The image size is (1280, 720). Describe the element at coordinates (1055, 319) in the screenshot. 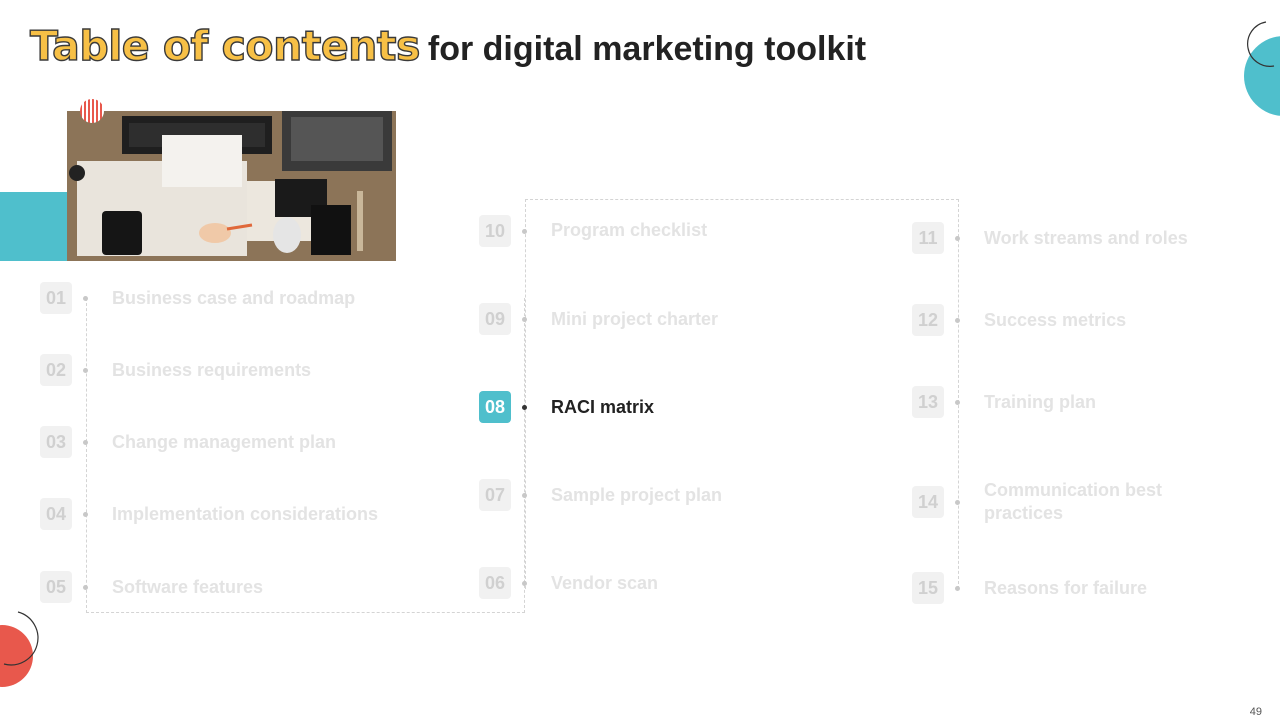

I see `toc-label: Success metrics` at that location.